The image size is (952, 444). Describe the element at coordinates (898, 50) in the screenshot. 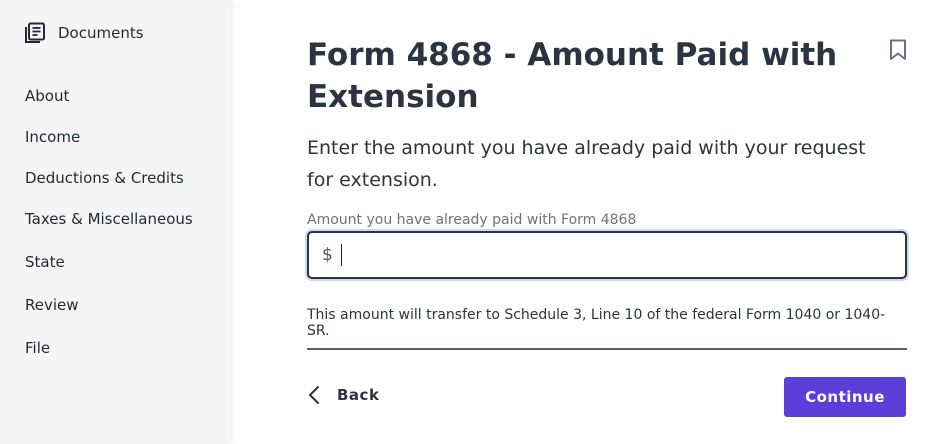

I see `bookmark-icon` at that location.